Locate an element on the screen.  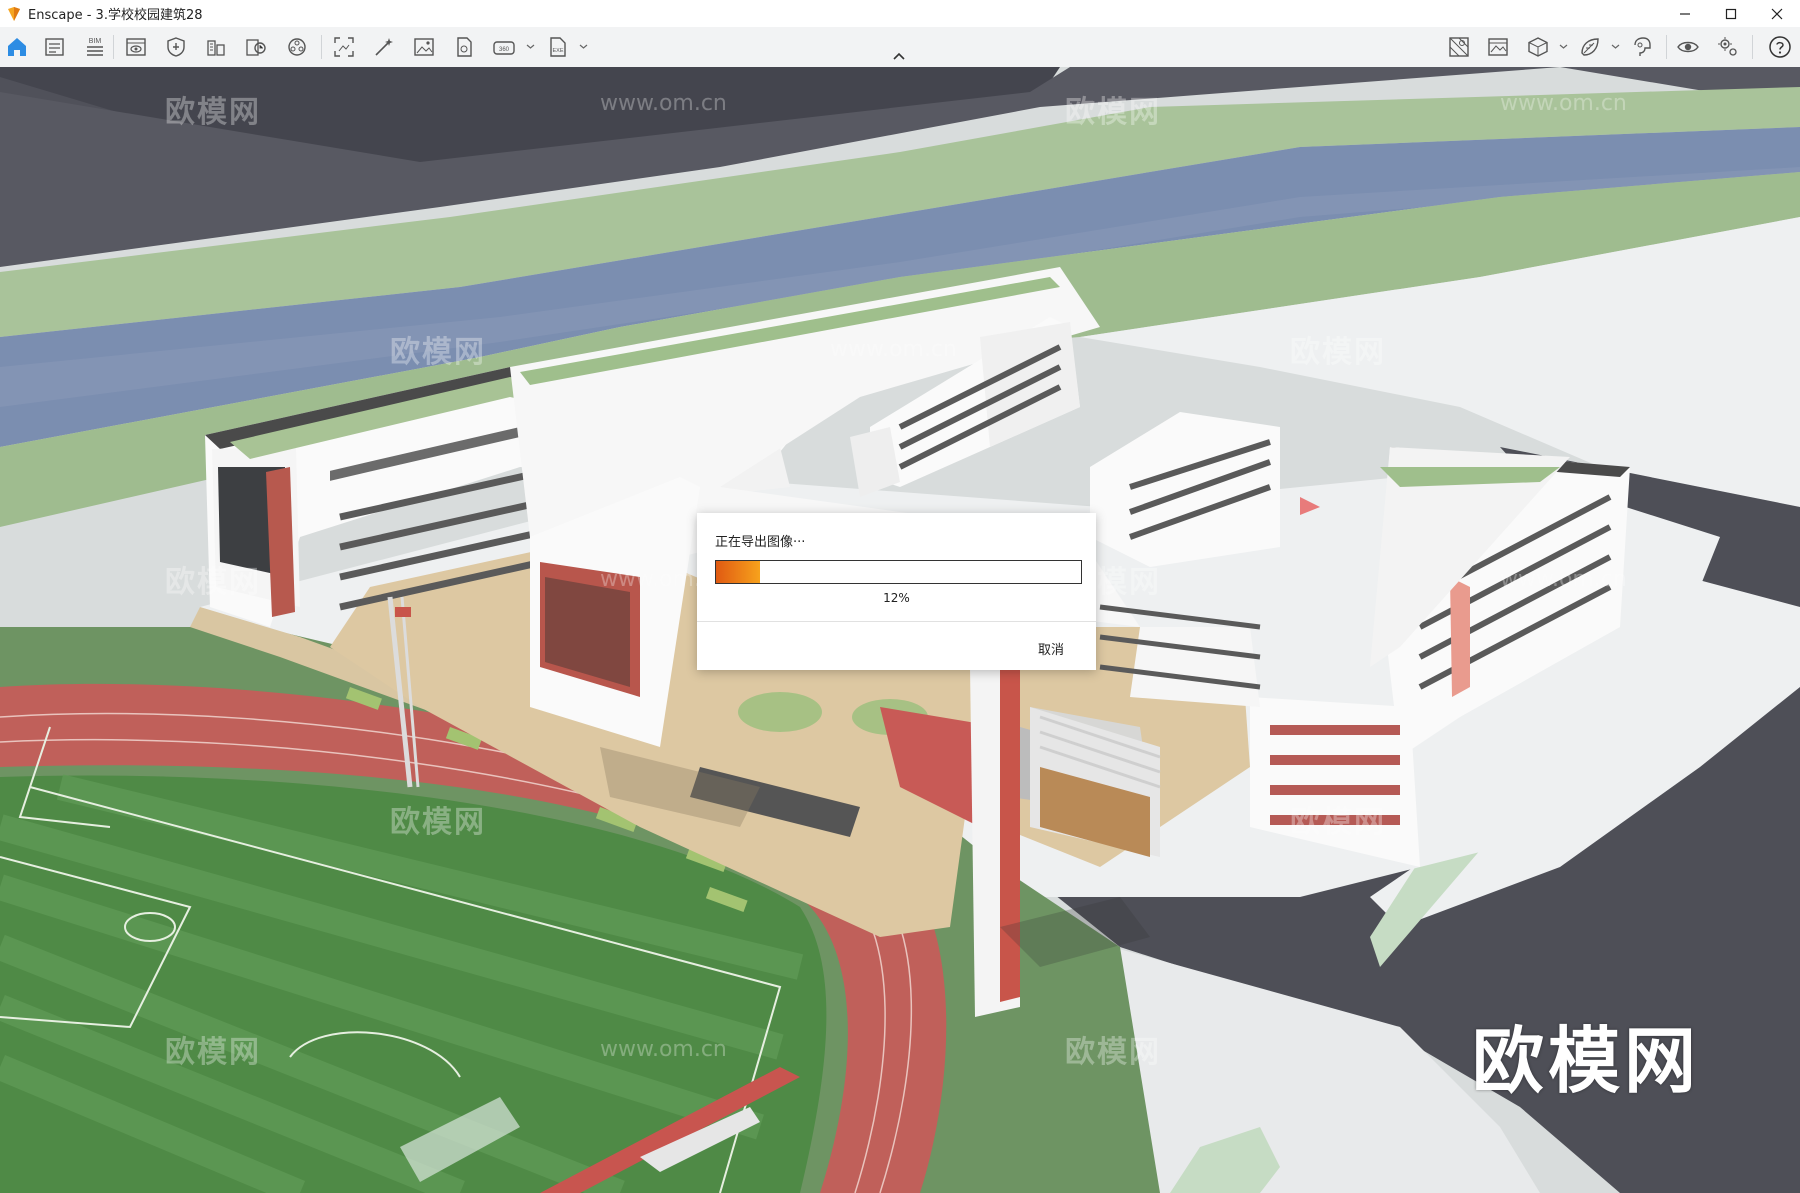
export-progress-dialog: 正在导出图像··· 12% 取消 is located at coordinates (896, 591).